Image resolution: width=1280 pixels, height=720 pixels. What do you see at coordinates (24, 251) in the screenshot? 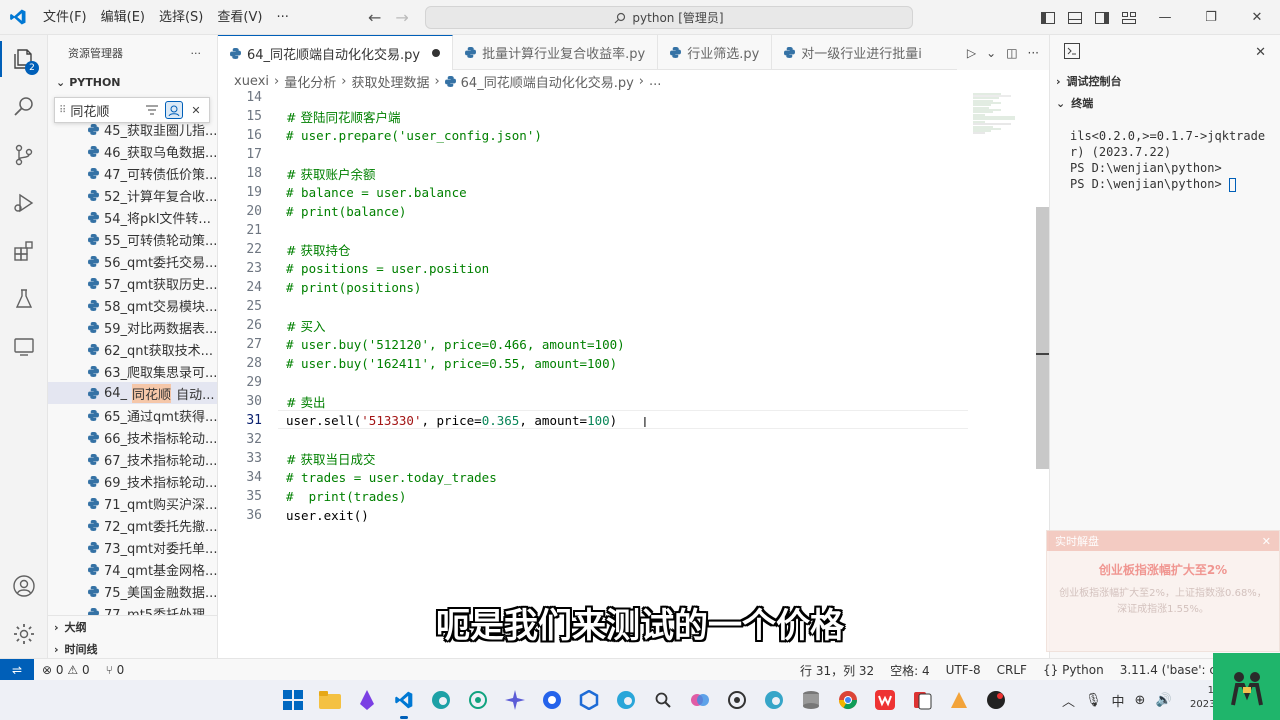
I see `extensions-icon` at bounding box center [24, 251].